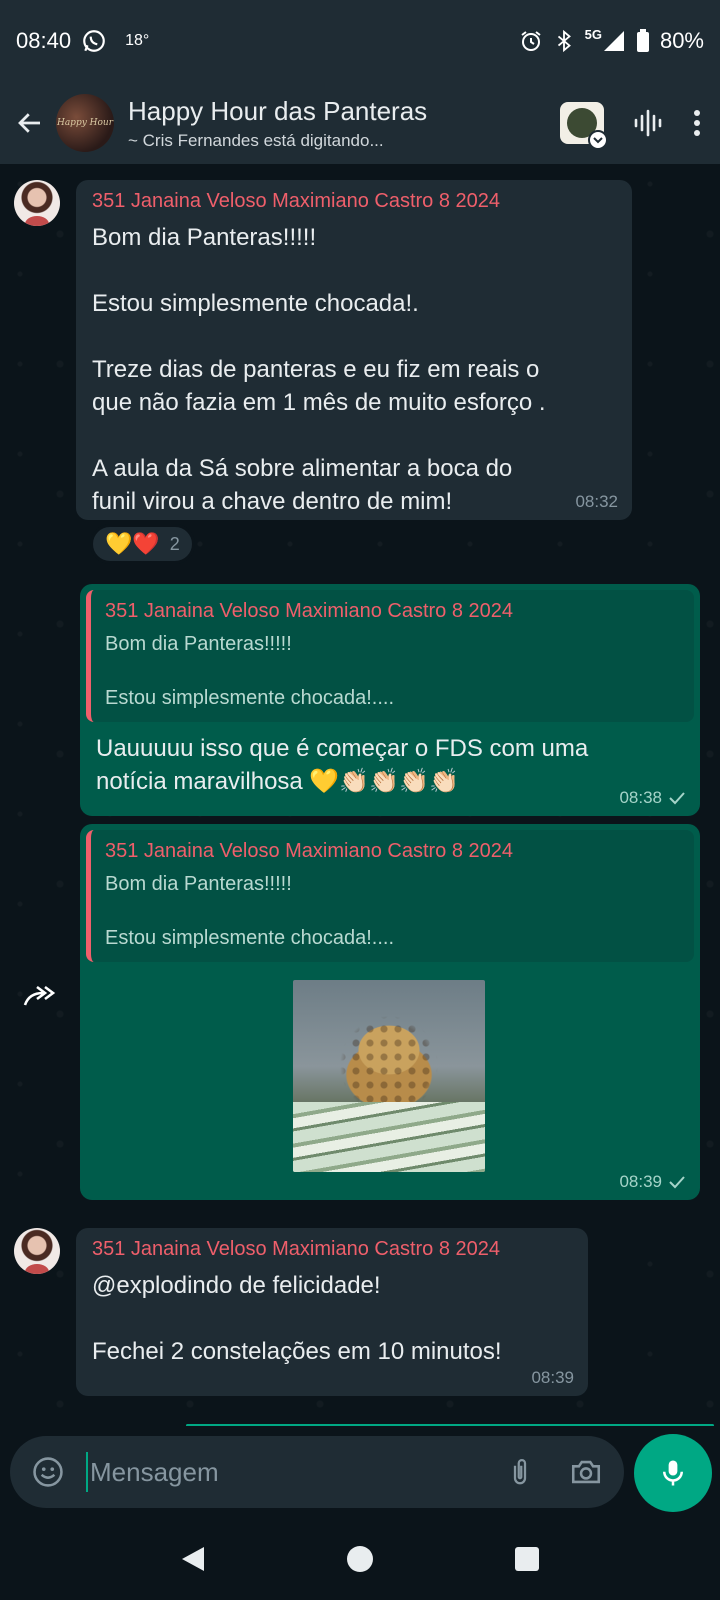 The image size is (720, 1600). What do you see at coordinates (360, 41) in the screenshot?
I see `status-bar: 08:40 18° 5G 80%` at bounding box center [360, 41].